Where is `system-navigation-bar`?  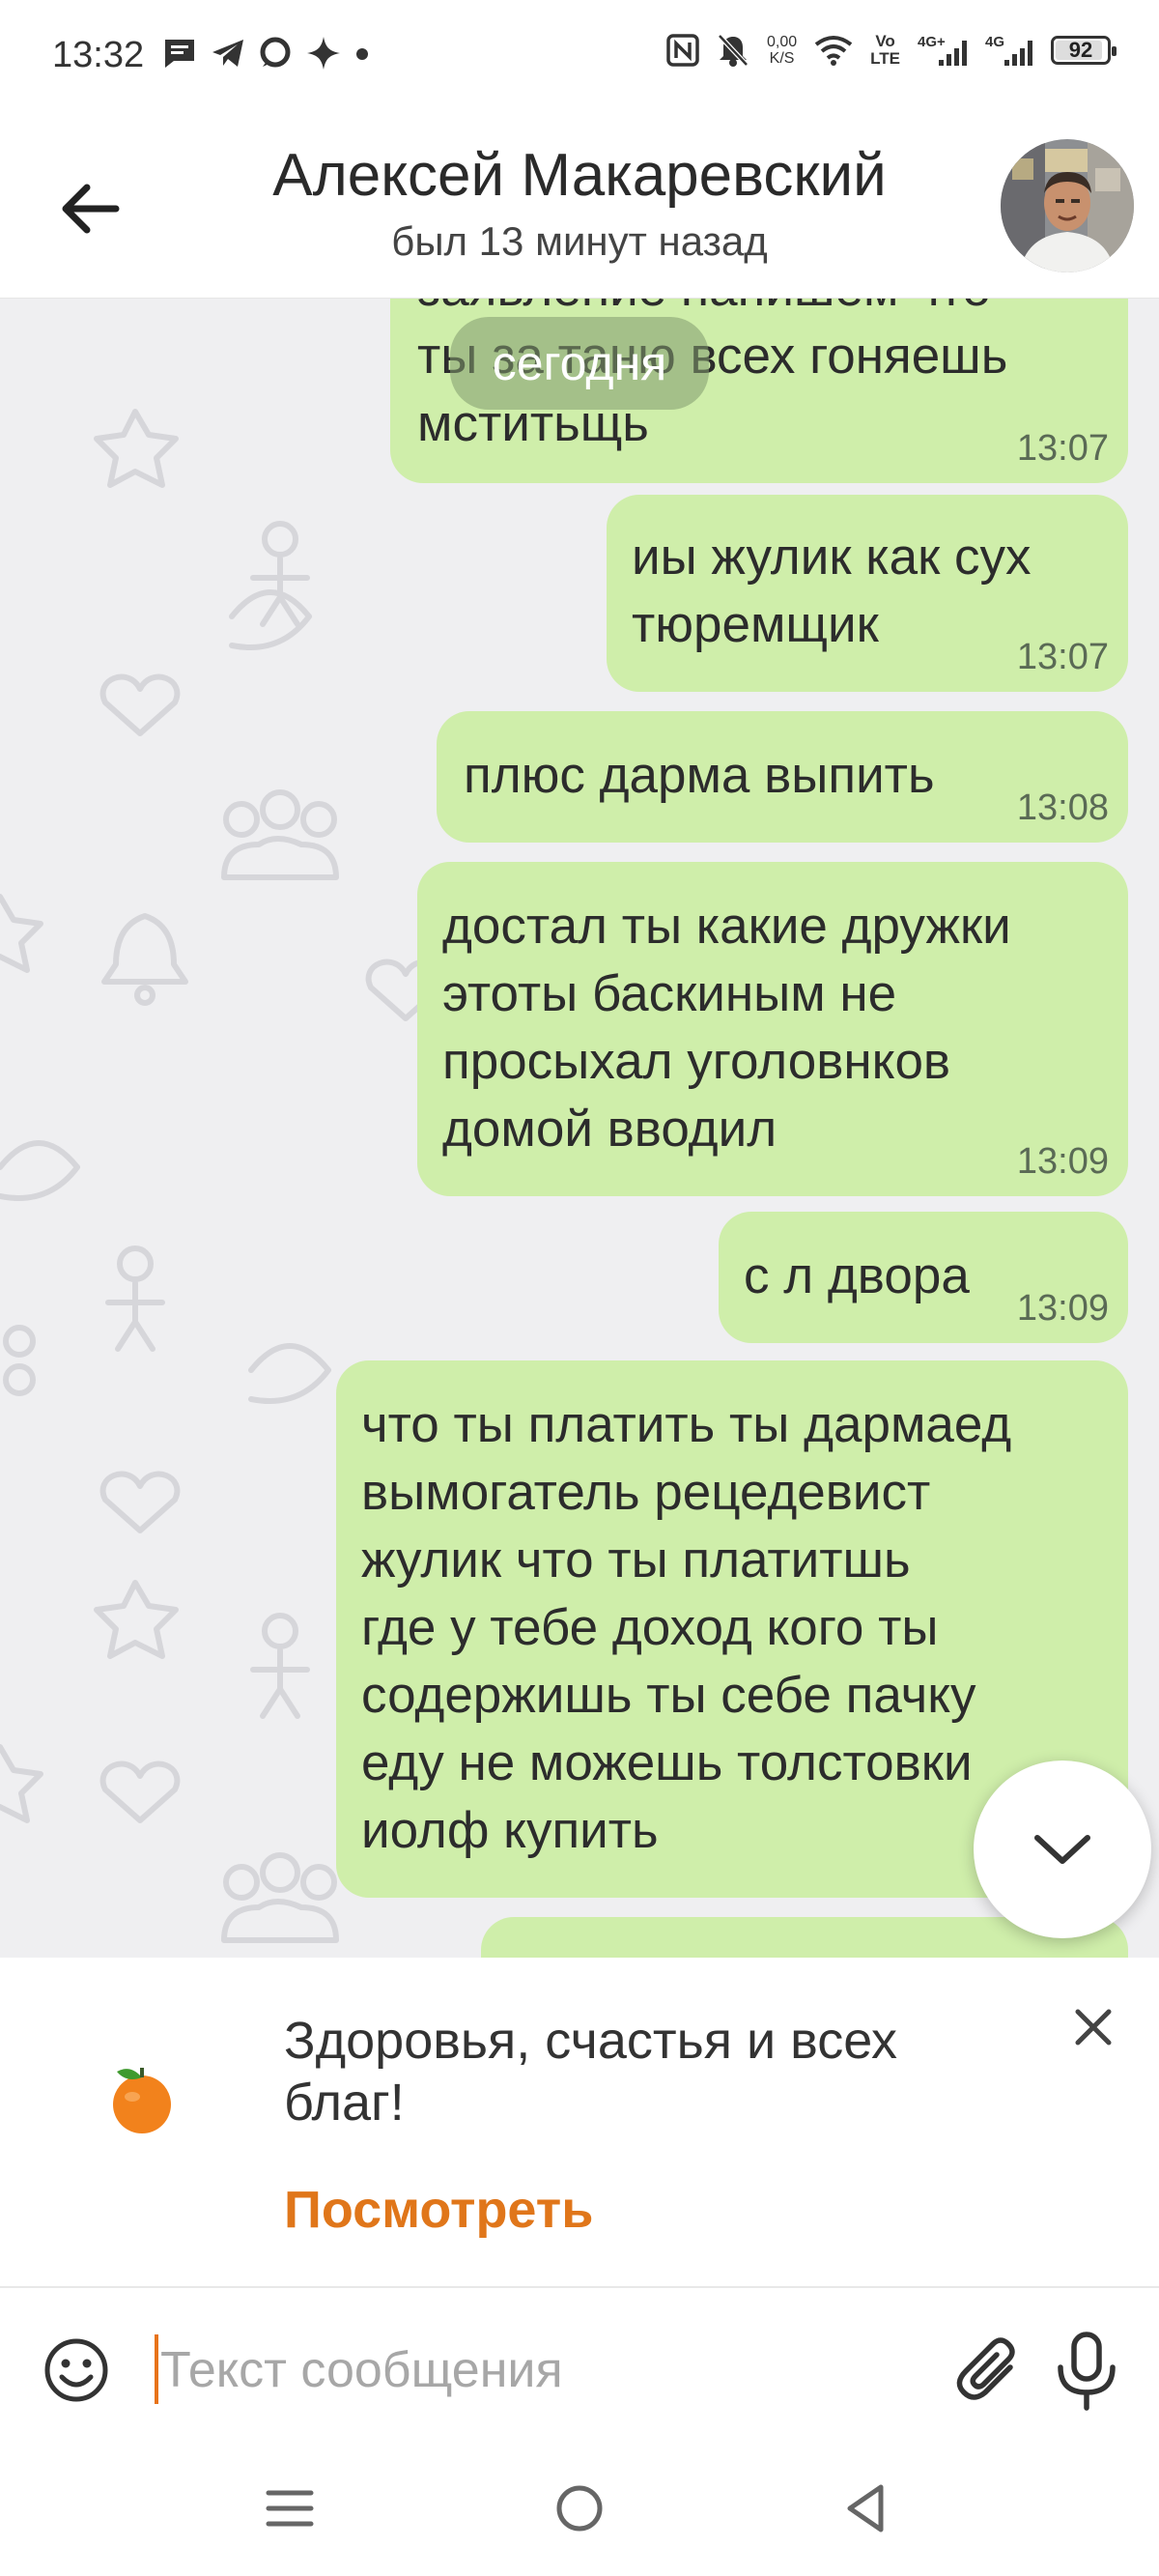
system-navigation-bar is located at coordinates (579, 2510).